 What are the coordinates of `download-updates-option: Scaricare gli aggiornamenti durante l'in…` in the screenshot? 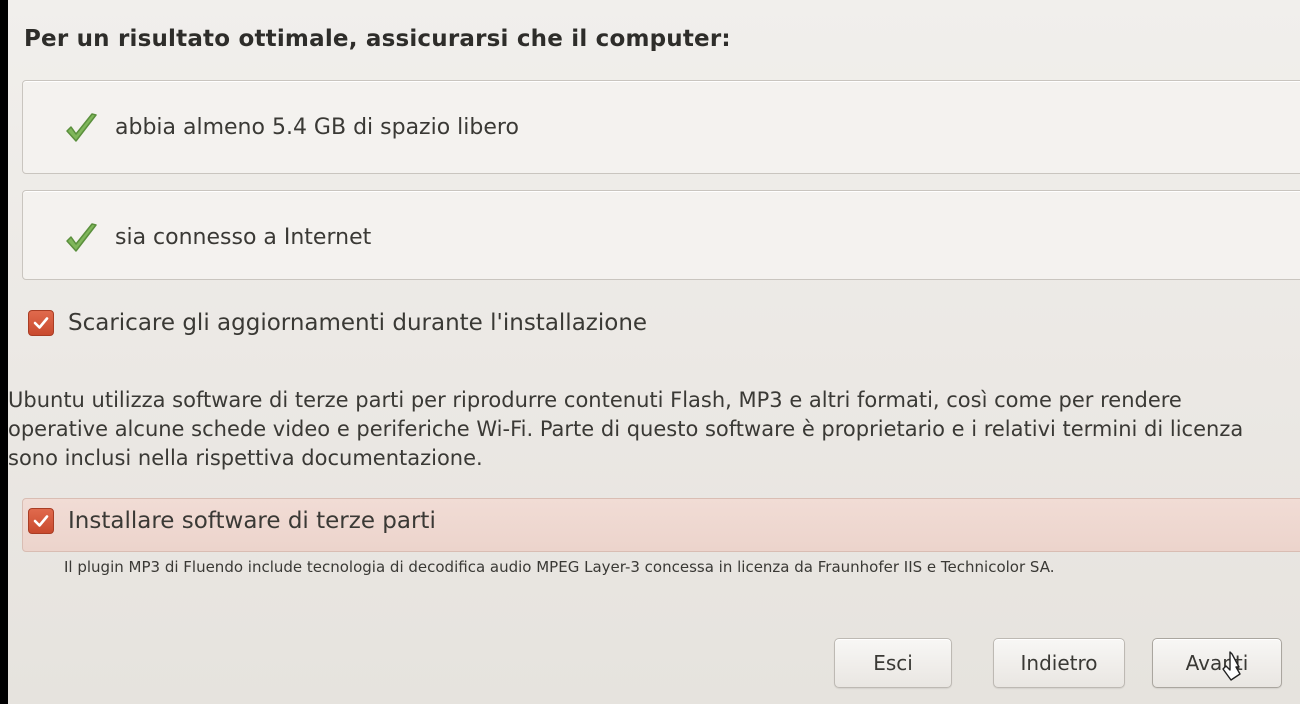 It's located at (337, 323).